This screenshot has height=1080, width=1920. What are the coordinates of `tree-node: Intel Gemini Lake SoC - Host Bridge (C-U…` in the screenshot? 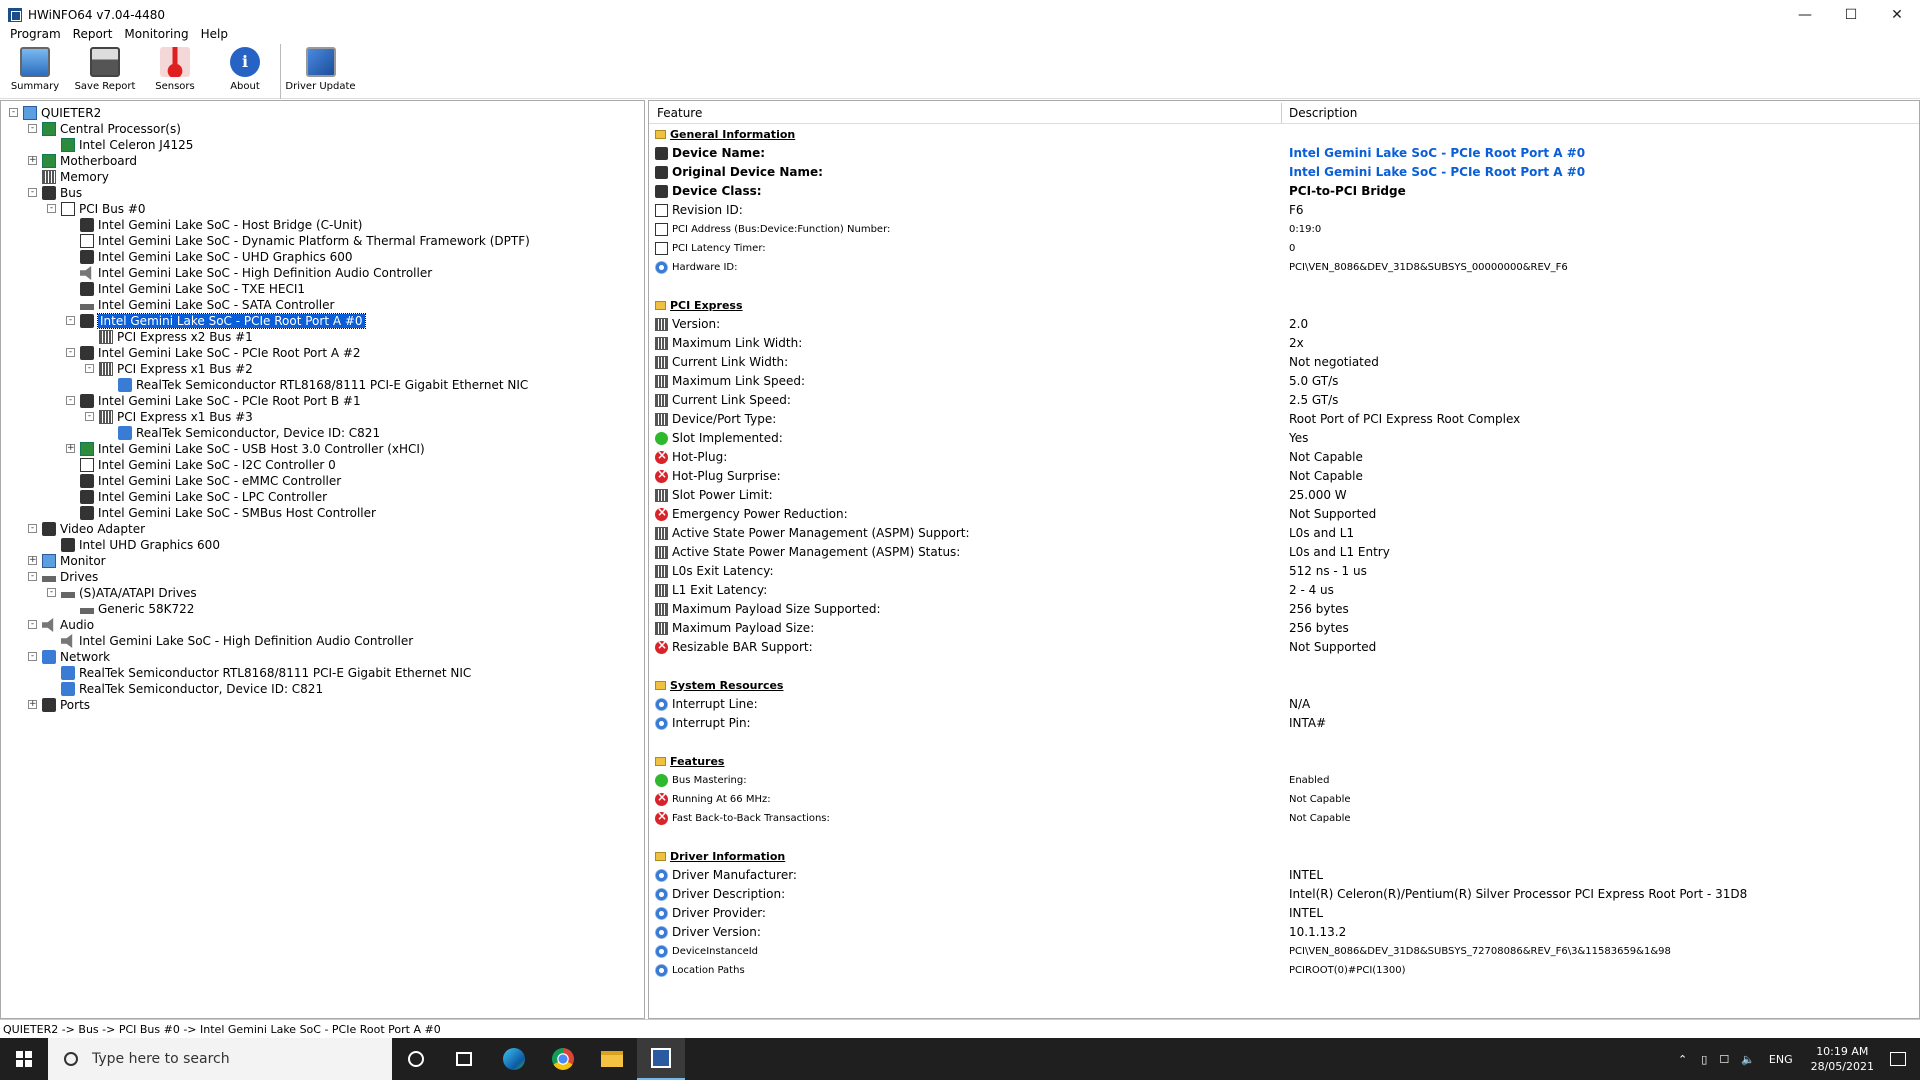 It's located at (221, 225).